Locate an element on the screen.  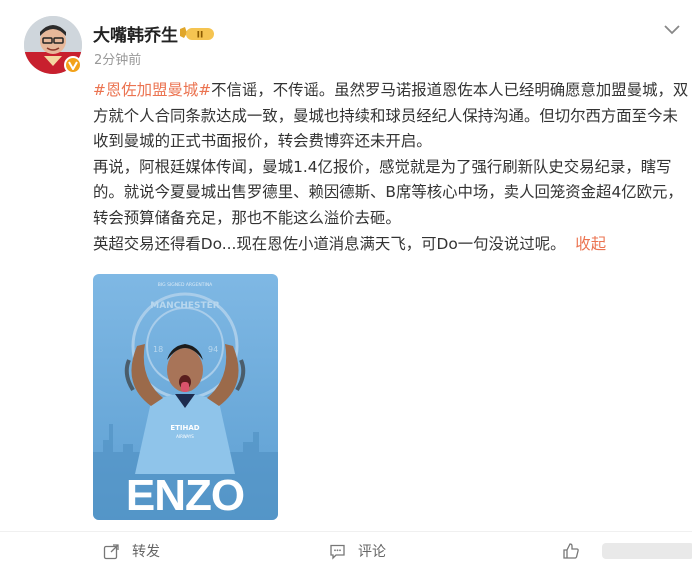
shirt-brand-2: AIRWAYS is located at coordinates (185, 436).